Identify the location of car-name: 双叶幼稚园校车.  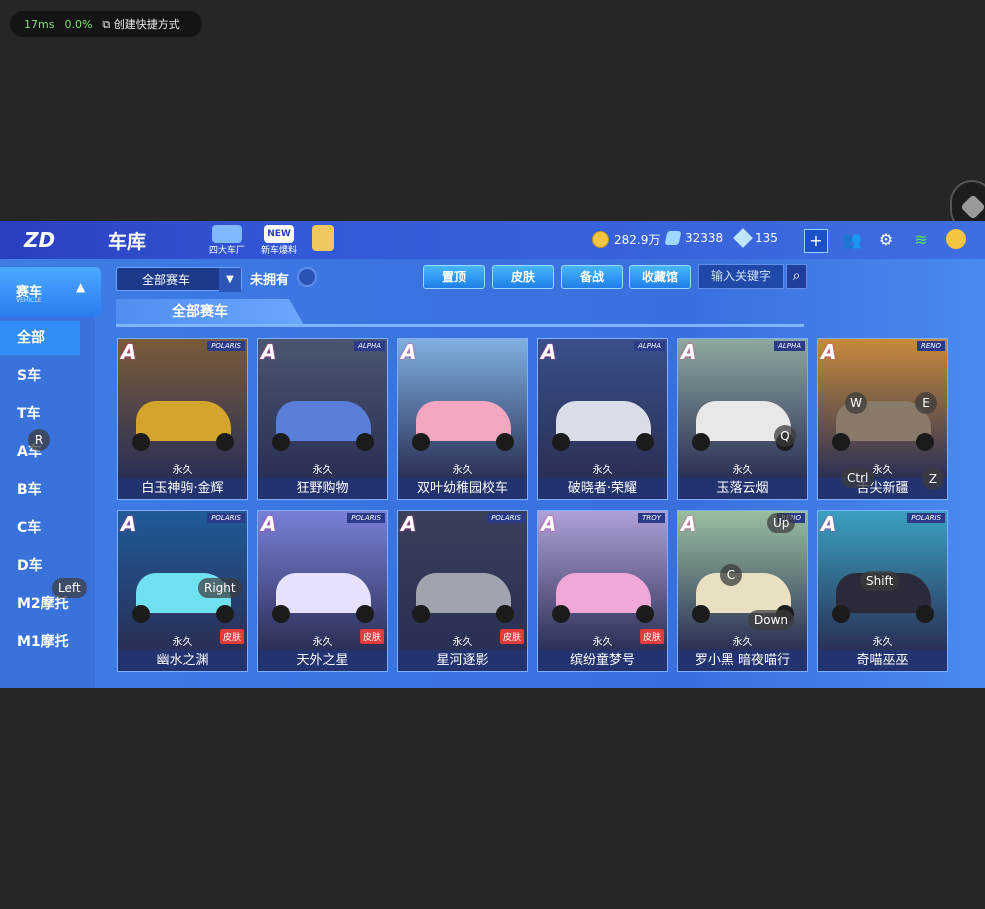
(462, 488).